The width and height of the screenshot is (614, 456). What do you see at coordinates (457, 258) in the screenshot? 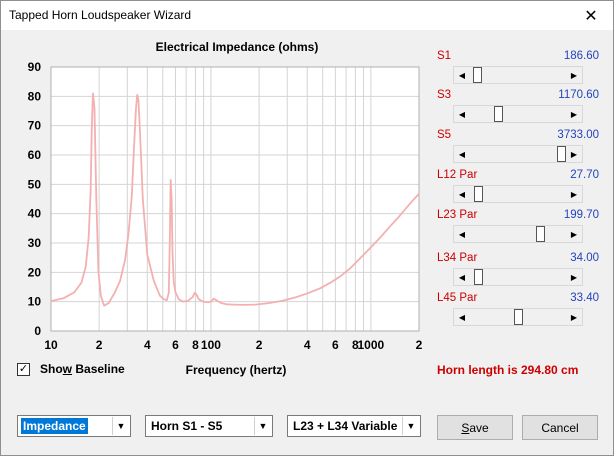
I see `slider-label: L34 Par` at bounding box center [457, 258].